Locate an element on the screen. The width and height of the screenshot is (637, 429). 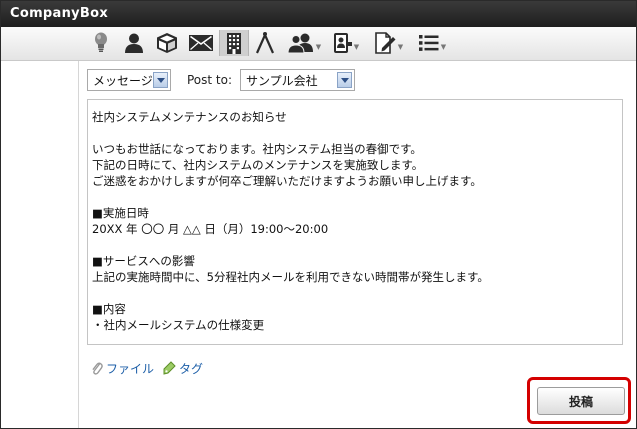
add-tag-label: タグ is located at coordinates (191, 368).